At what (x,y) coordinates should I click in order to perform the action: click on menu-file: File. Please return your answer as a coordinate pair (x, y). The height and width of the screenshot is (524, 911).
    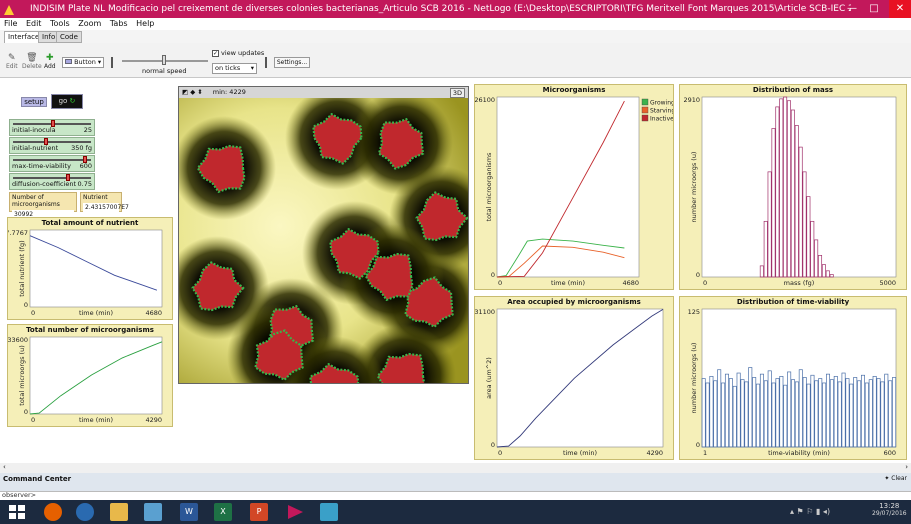
    Looking at the image, I should click on (10, 23).